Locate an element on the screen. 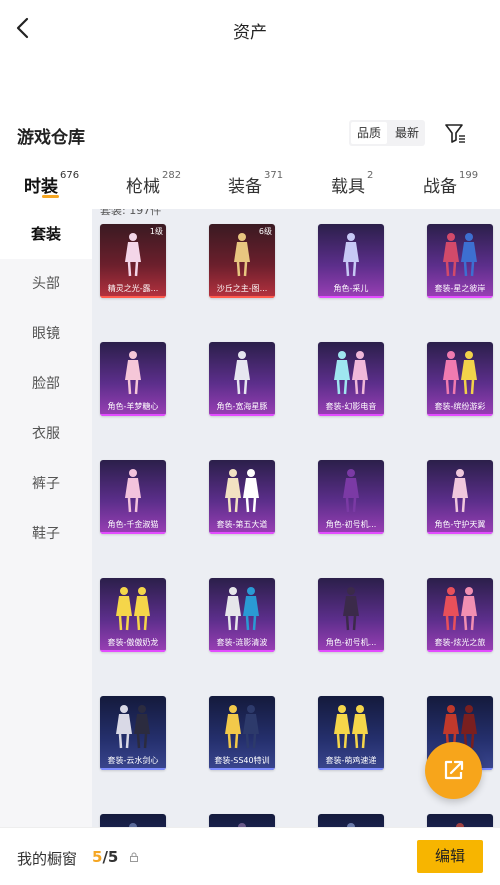 The width and height of the screenshot is (500, 885). sort-newest-button: 最新 is located at coordinates (407, 133).